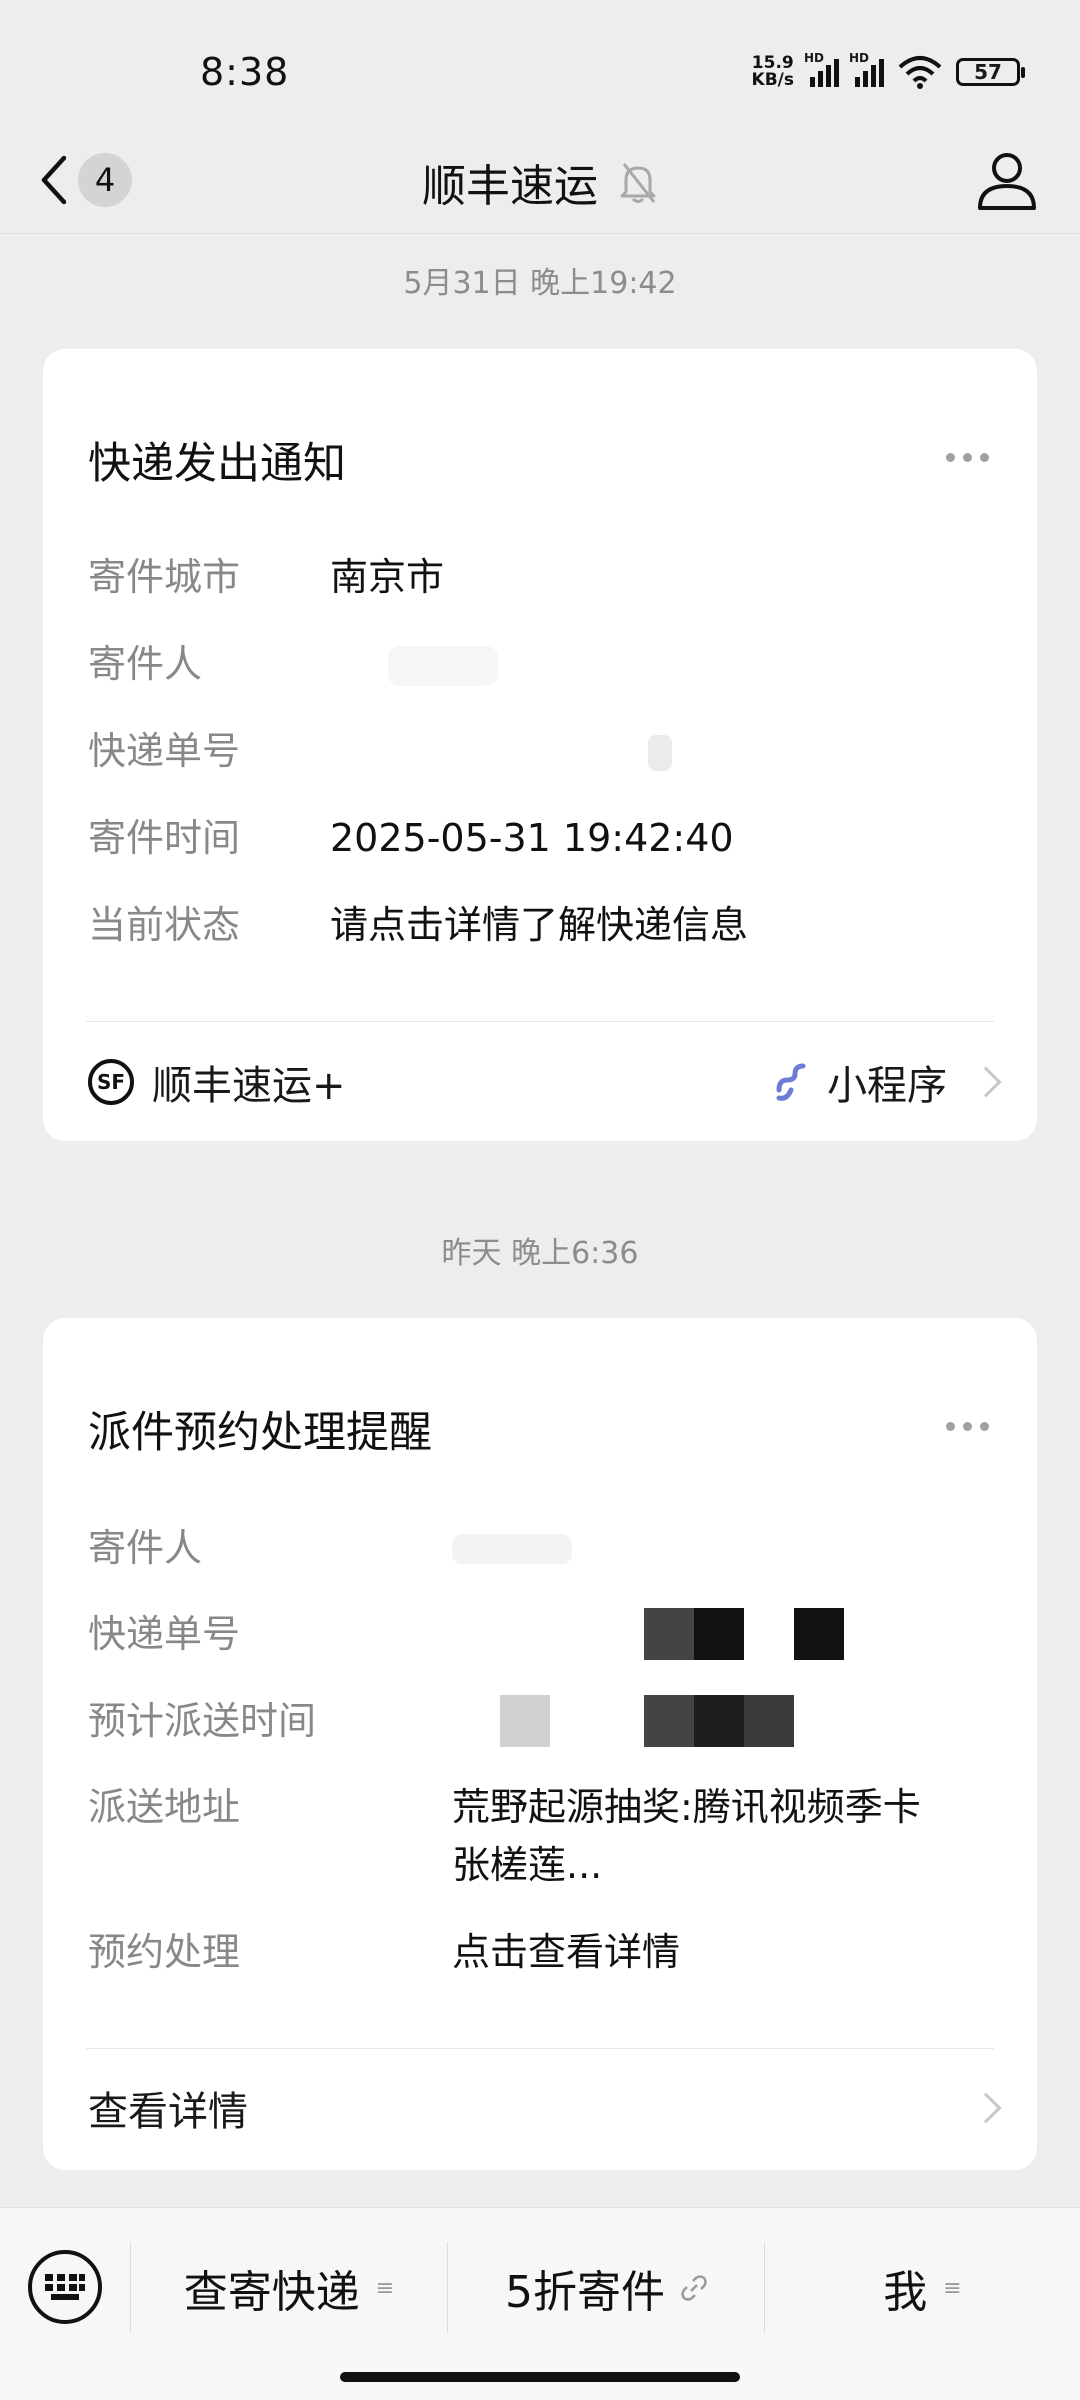  I want to click on mute-bell-icon, so click(638, 183).